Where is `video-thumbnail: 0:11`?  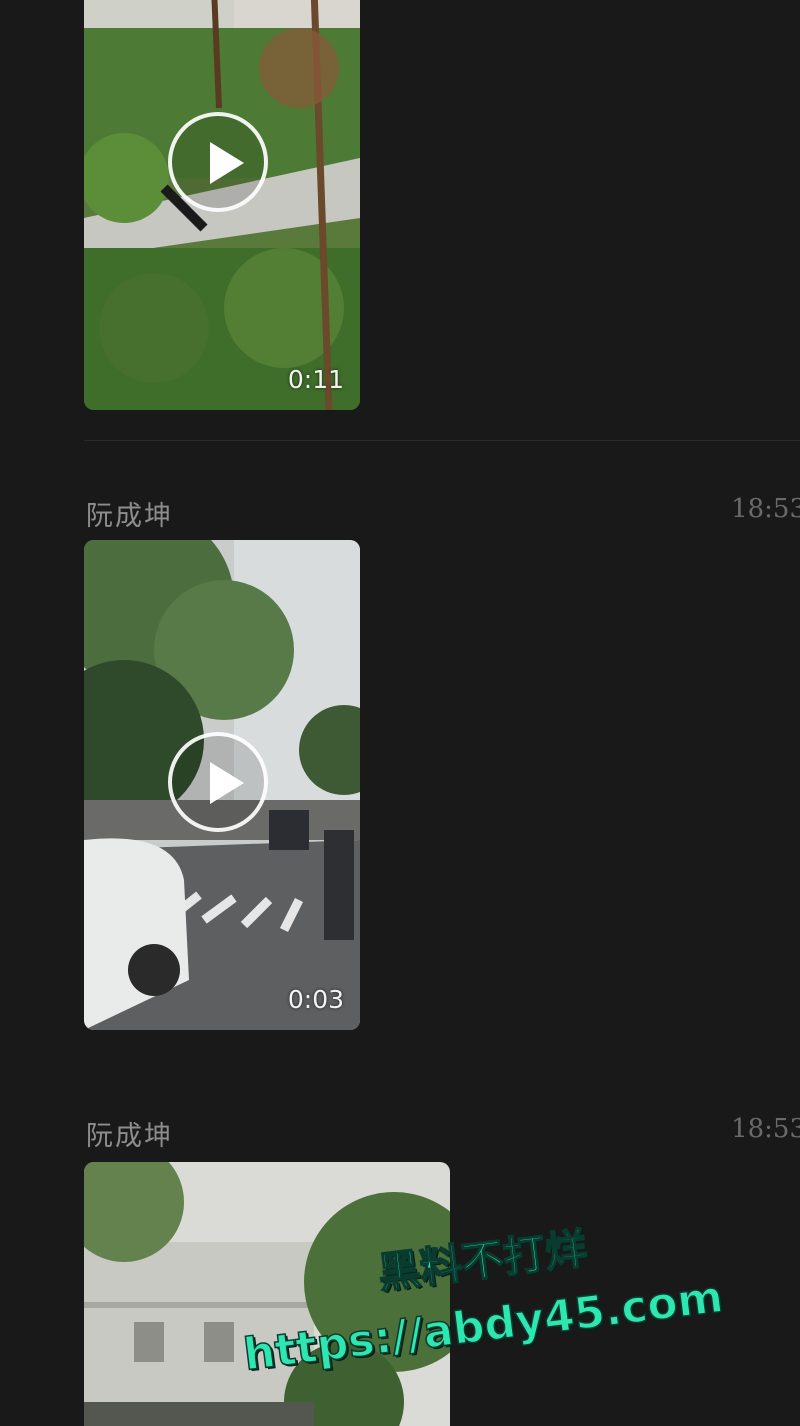 video-thumbnail: 0:11 is located at coordinates (222, 205).